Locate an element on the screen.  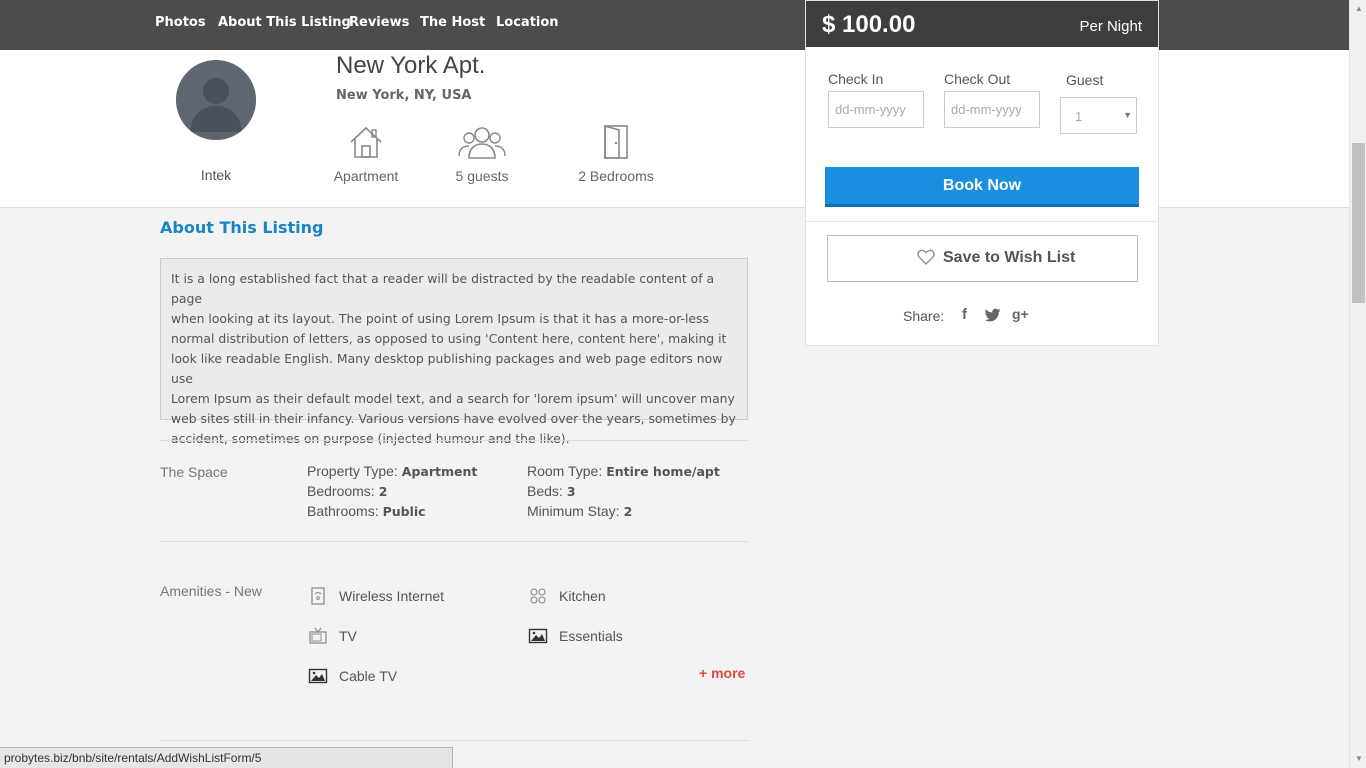
wishlist-label: Save to Wish List is located at coordinates (1009, 257).